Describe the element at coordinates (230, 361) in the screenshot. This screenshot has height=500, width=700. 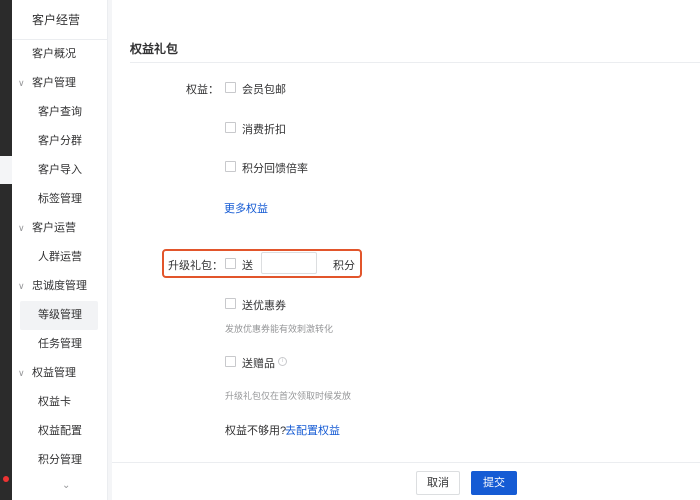
I see `checkbox-give-gift` at that location.